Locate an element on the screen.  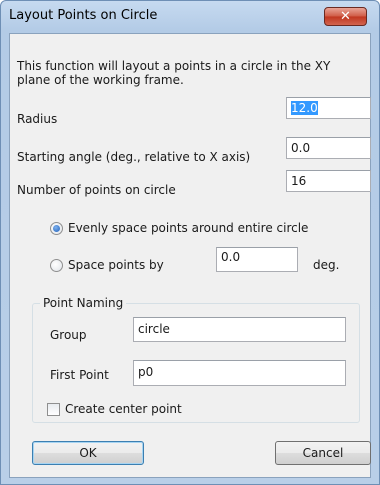
num-points-label: Number of points on circle is located at coordinates (96, 190).